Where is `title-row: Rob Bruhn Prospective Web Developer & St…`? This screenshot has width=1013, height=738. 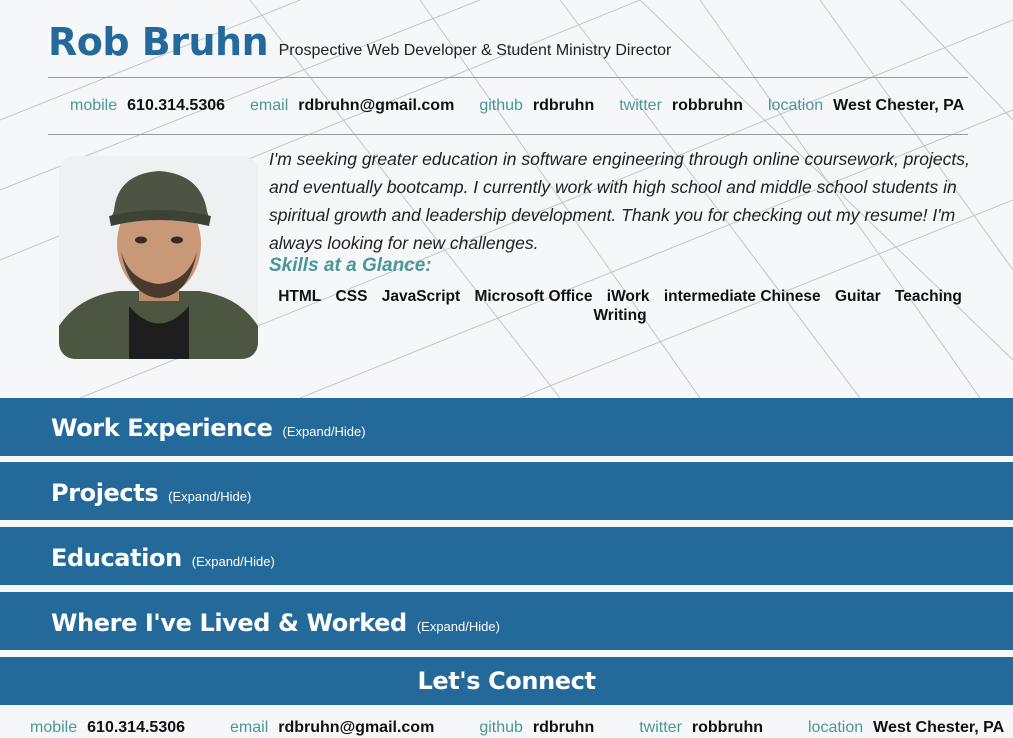
title-row: Rob Bruhn Prospective Web Developer & St… is located at coordinates (359, 42).